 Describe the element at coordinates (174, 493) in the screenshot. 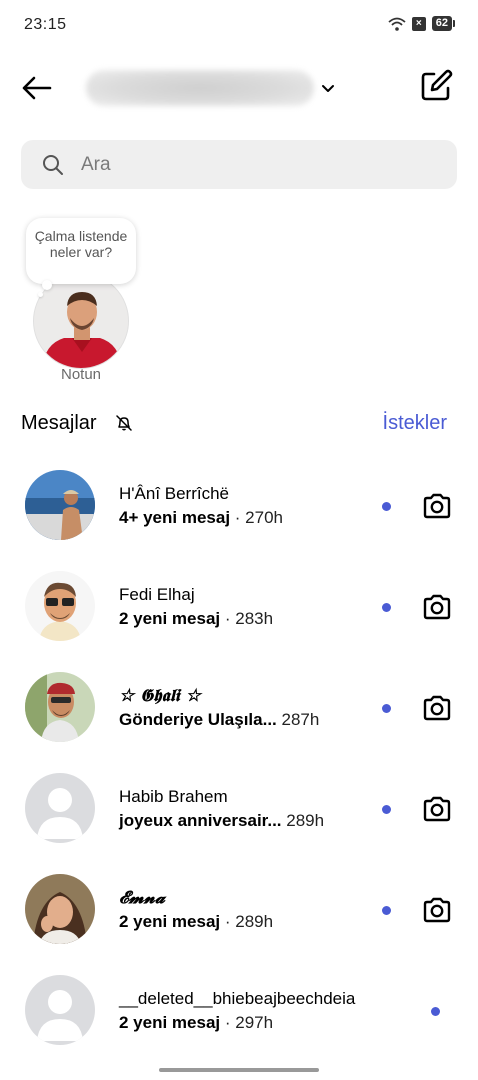

I see `conversation-name: H'Ânî Berrîchë` at that location.